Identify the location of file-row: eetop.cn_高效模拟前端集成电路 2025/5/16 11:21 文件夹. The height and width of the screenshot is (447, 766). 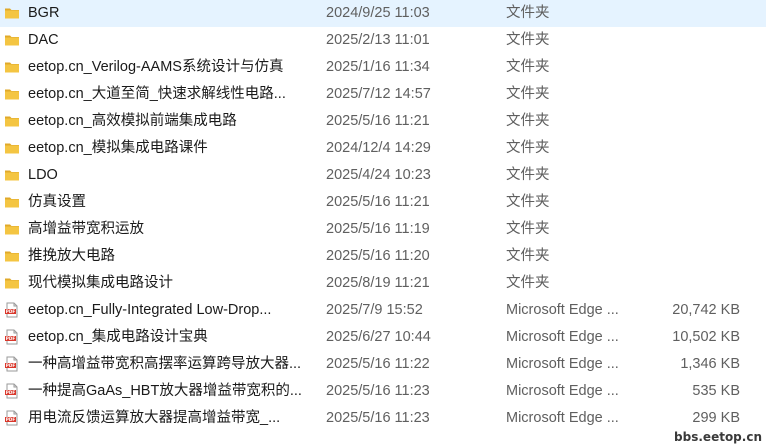
(383, 121).